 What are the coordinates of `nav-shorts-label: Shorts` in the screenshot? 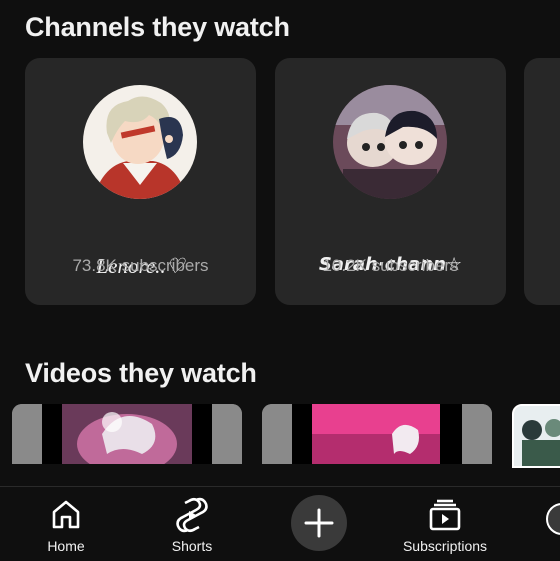 It's located at (192, 546).